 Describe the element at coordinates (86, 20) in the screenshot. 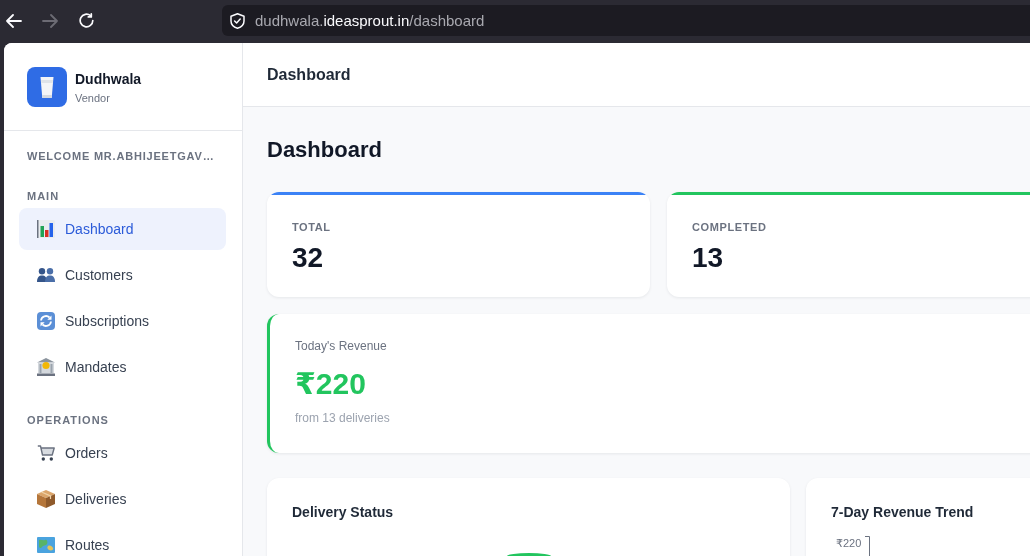

I see `reload-icon` at that location.